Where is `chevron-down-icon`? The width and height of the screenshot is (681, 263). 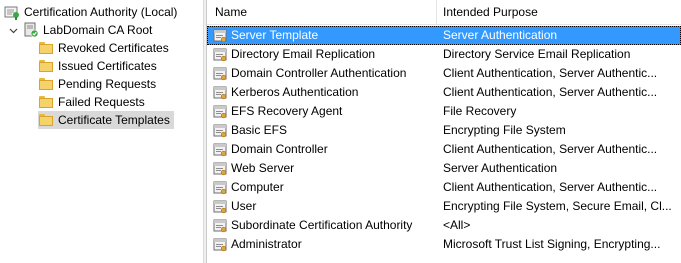
chevron-down-icon is located at coordinates (13, 30).